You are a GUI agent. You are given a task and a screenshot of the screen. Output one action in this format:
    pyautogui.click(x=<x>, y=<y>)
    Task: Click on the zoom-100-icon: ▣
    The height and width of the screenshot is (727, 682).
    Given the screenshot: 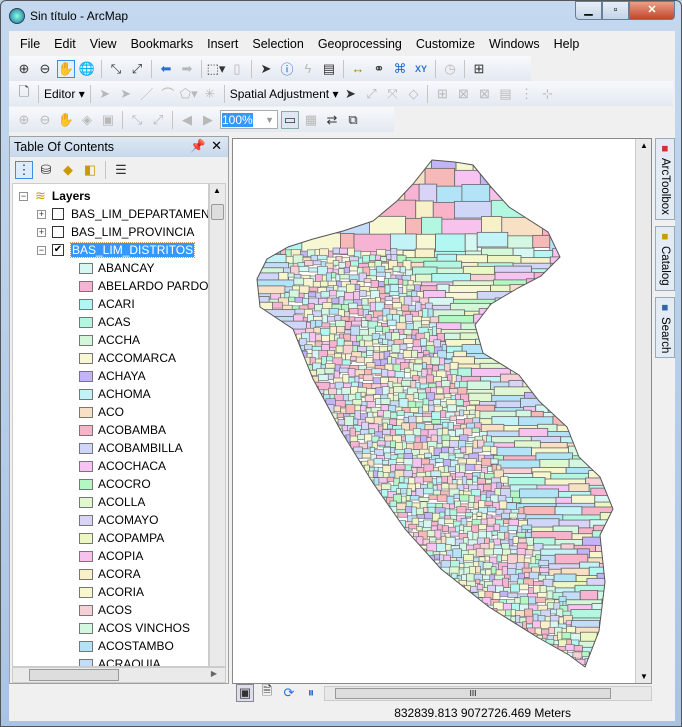 What is the action you would take?
    pyautogui.click(x=108, y=120)
    